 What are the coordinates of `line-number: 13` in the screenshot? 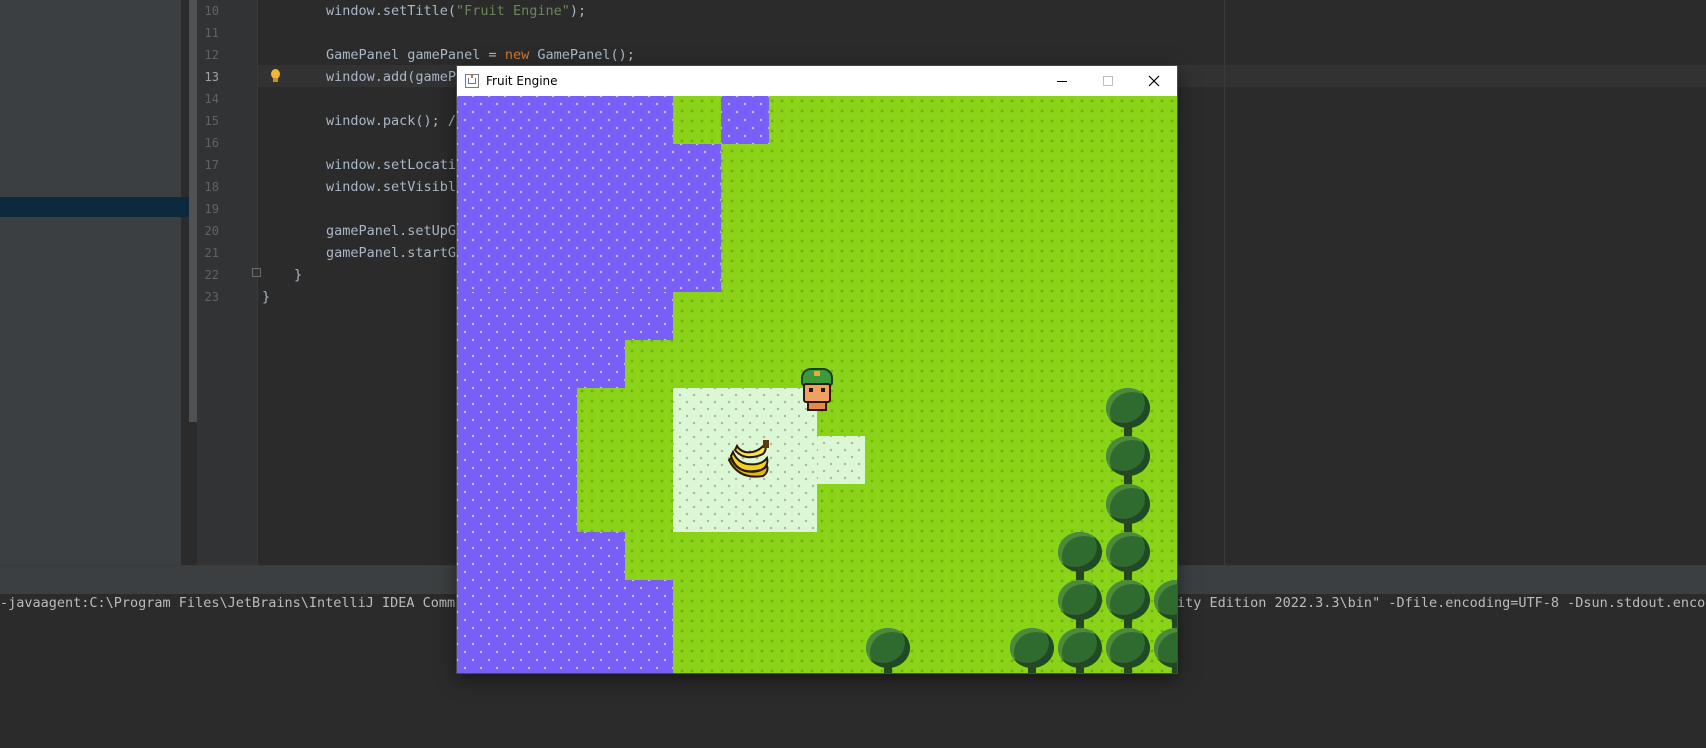 It's located at (211, 77).